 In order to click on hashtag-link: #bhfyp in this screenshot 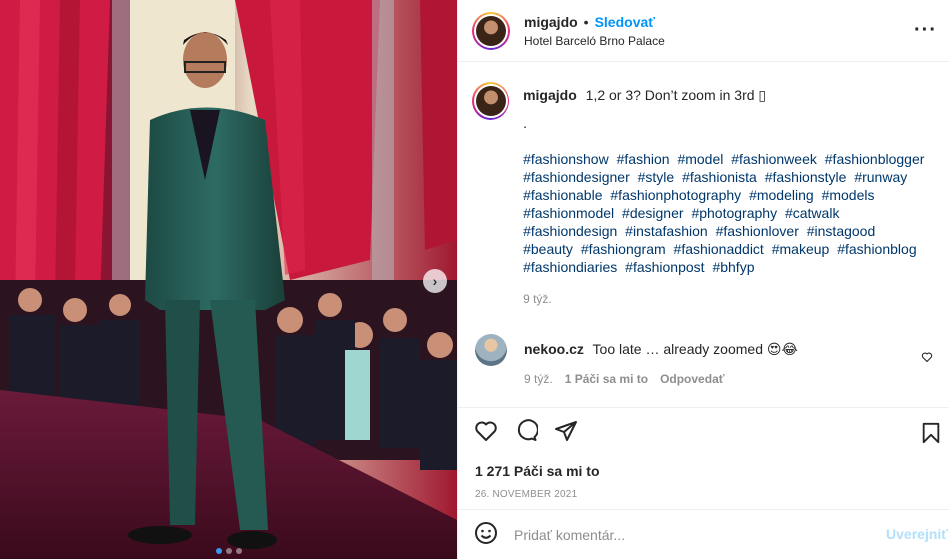, I will do `click(733, 267)`.